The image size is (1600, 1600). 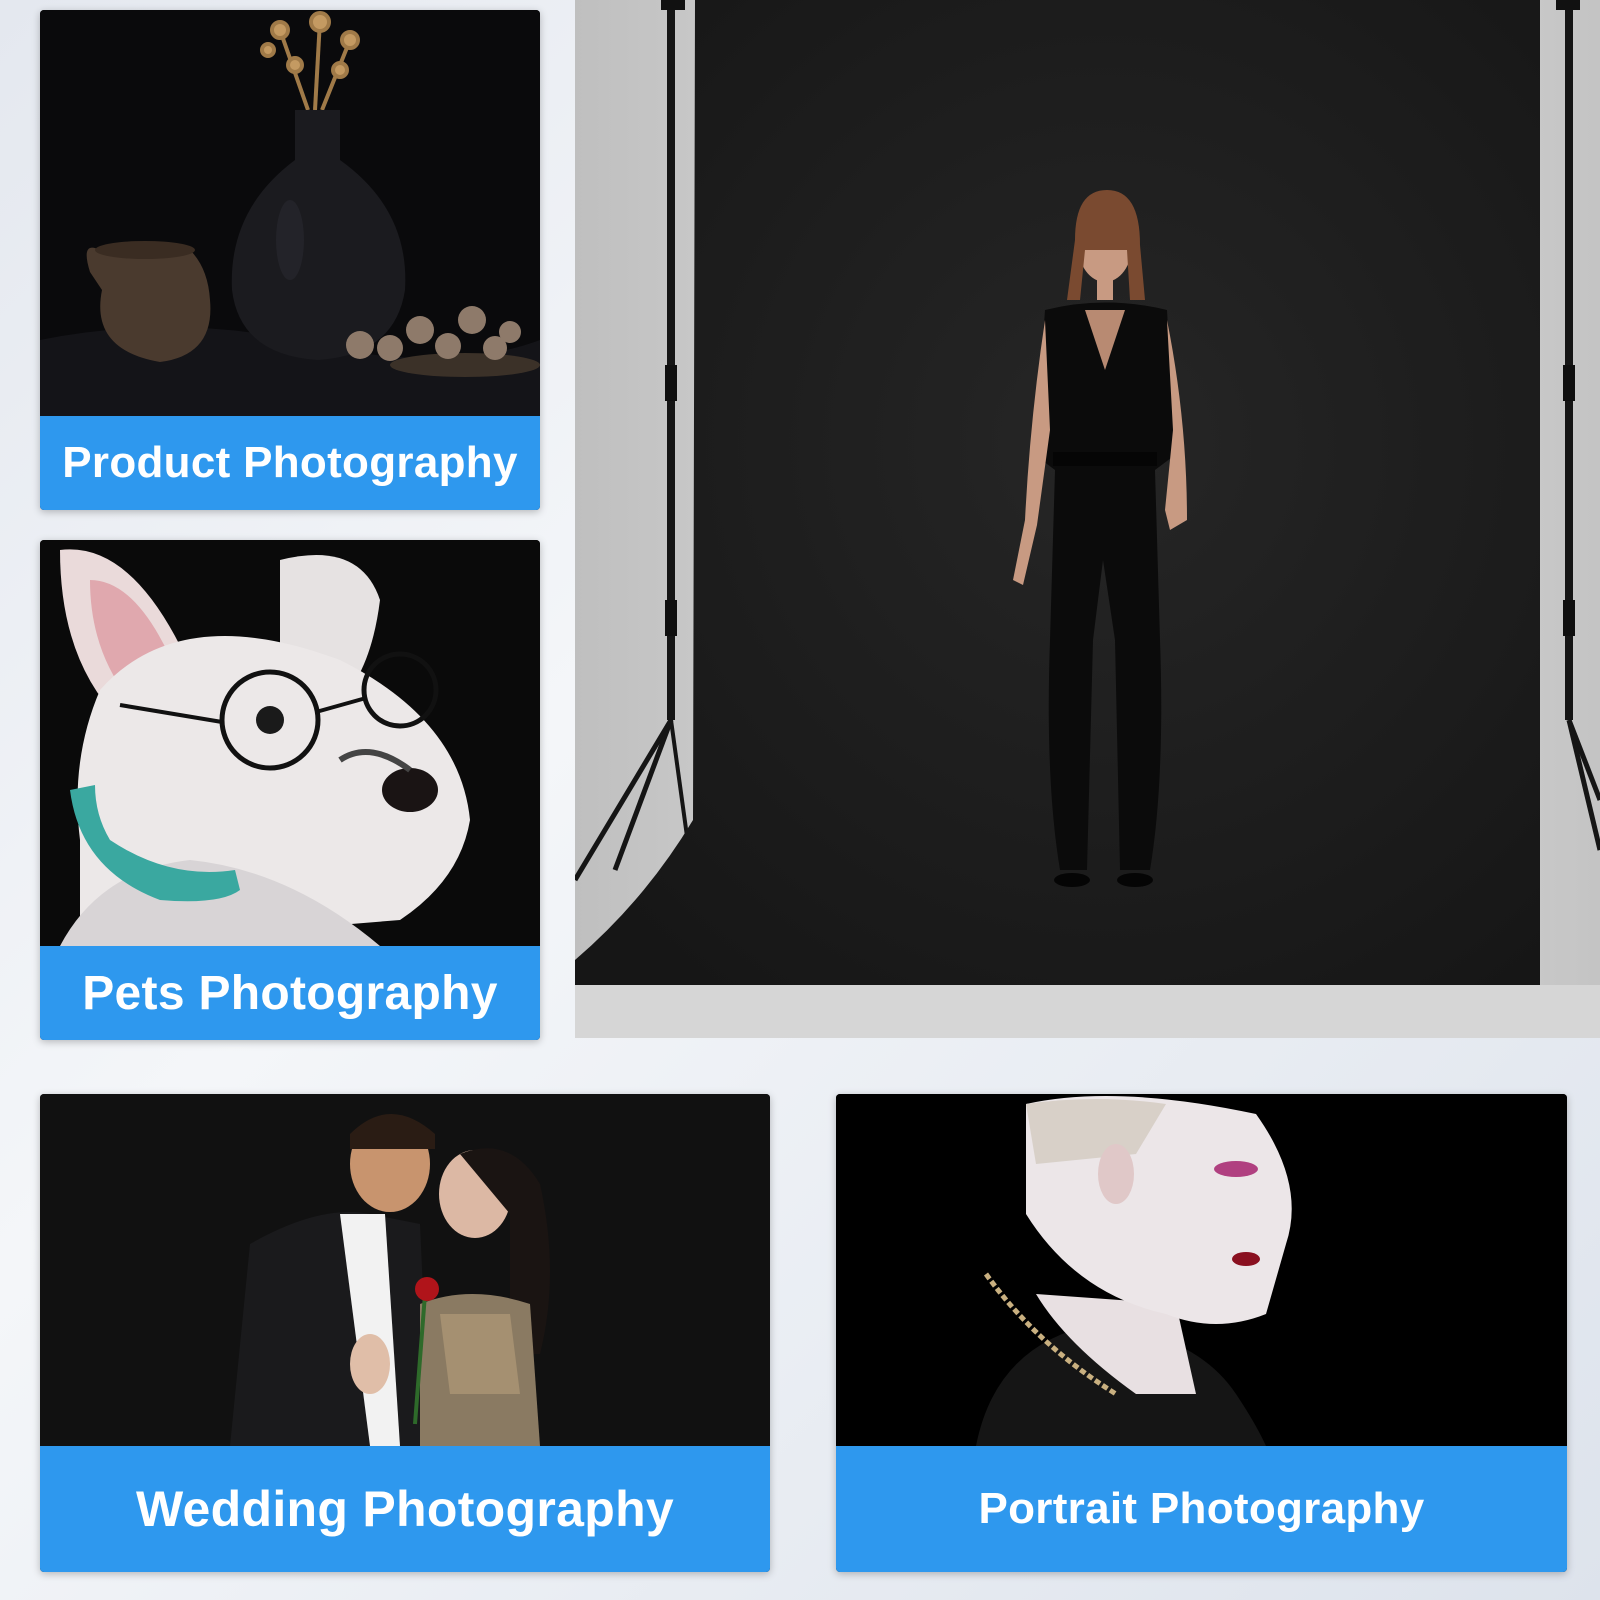 What do you see at coordinates (290, 743) in the screenshot?
I see `dog-with-glasses-image` at bounding box center [290, 743].